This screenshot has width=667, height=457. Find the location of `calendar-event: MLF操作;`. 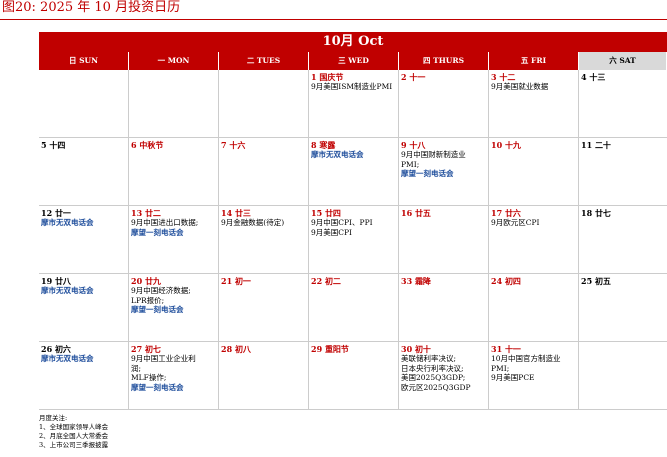

calendar-event: MLF操作; is located at coordinates (149, 377).